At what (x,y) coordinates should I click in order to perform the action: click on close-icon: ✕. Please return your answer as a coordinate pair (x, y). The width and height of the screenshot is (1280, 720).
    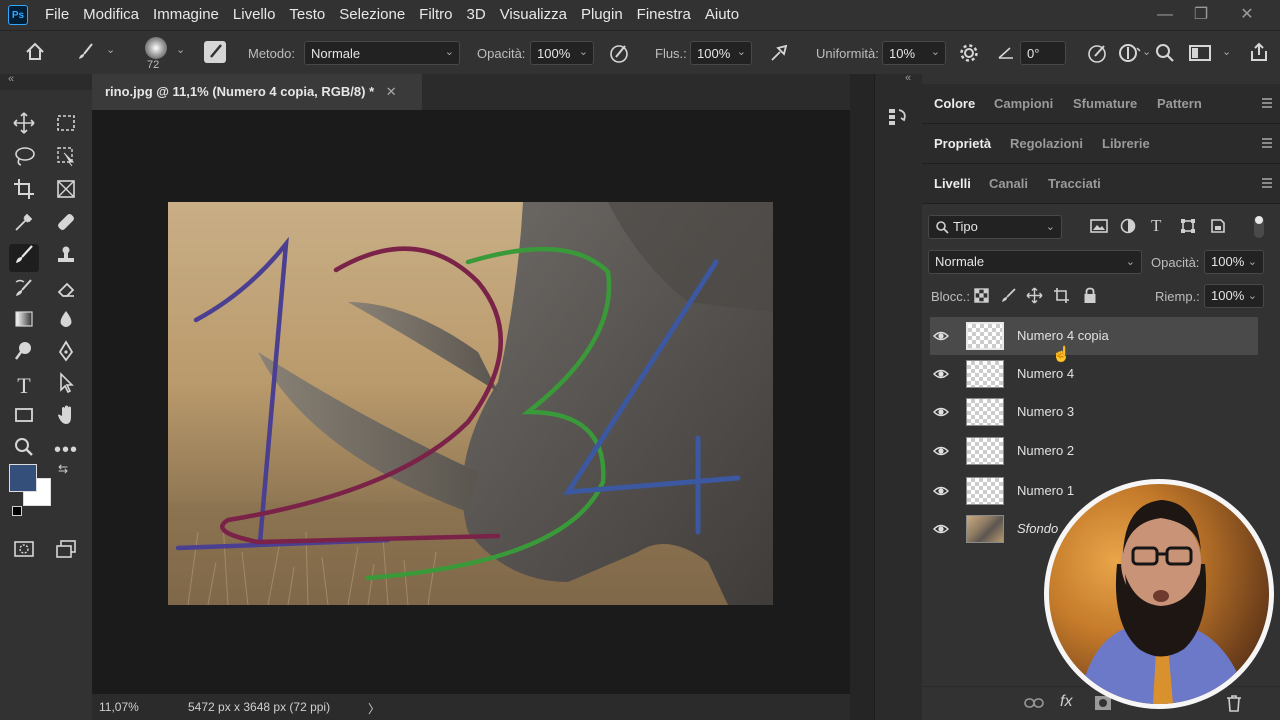
    Looking at the image, I should click on (391, 91).